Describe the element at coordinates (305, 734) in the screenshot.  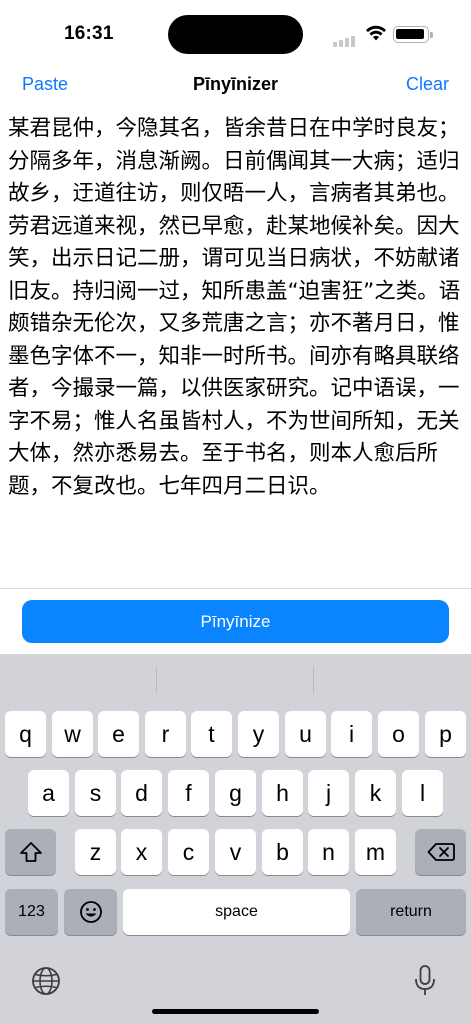
I see `key-u: u` at that location.